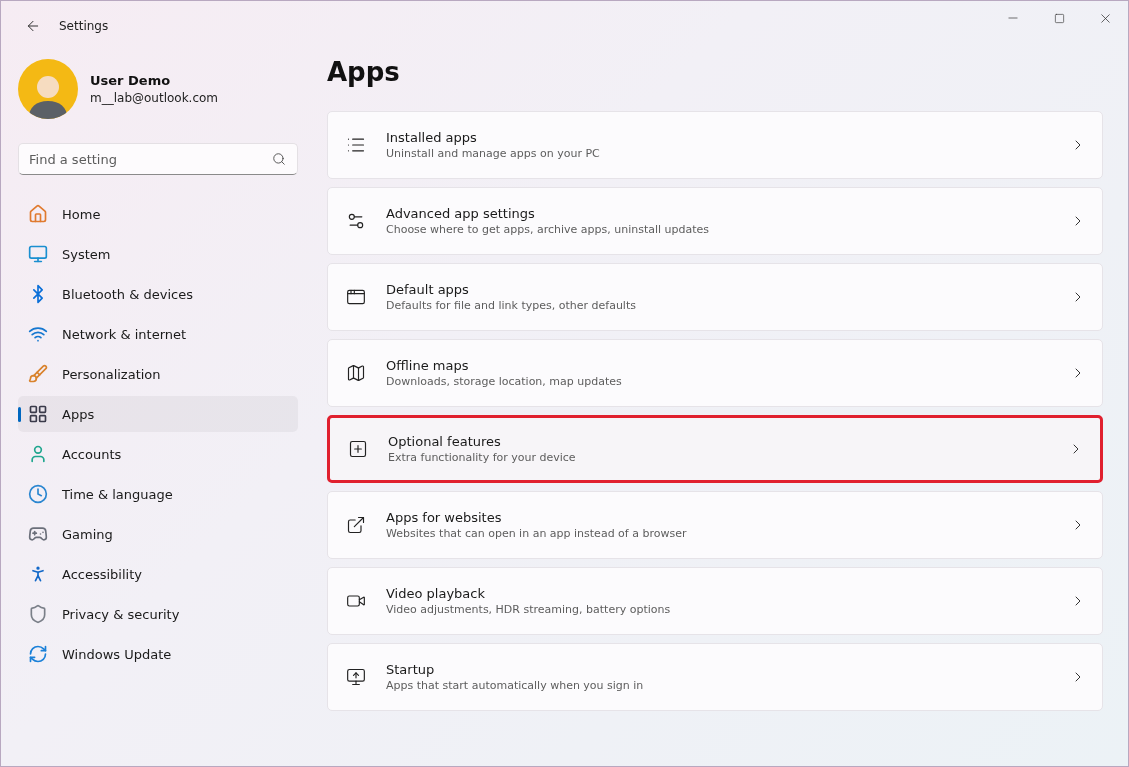 The width and height of the screenshot is (1129, 767). I want to click on nav-item: Gaming, so click(158, 534).